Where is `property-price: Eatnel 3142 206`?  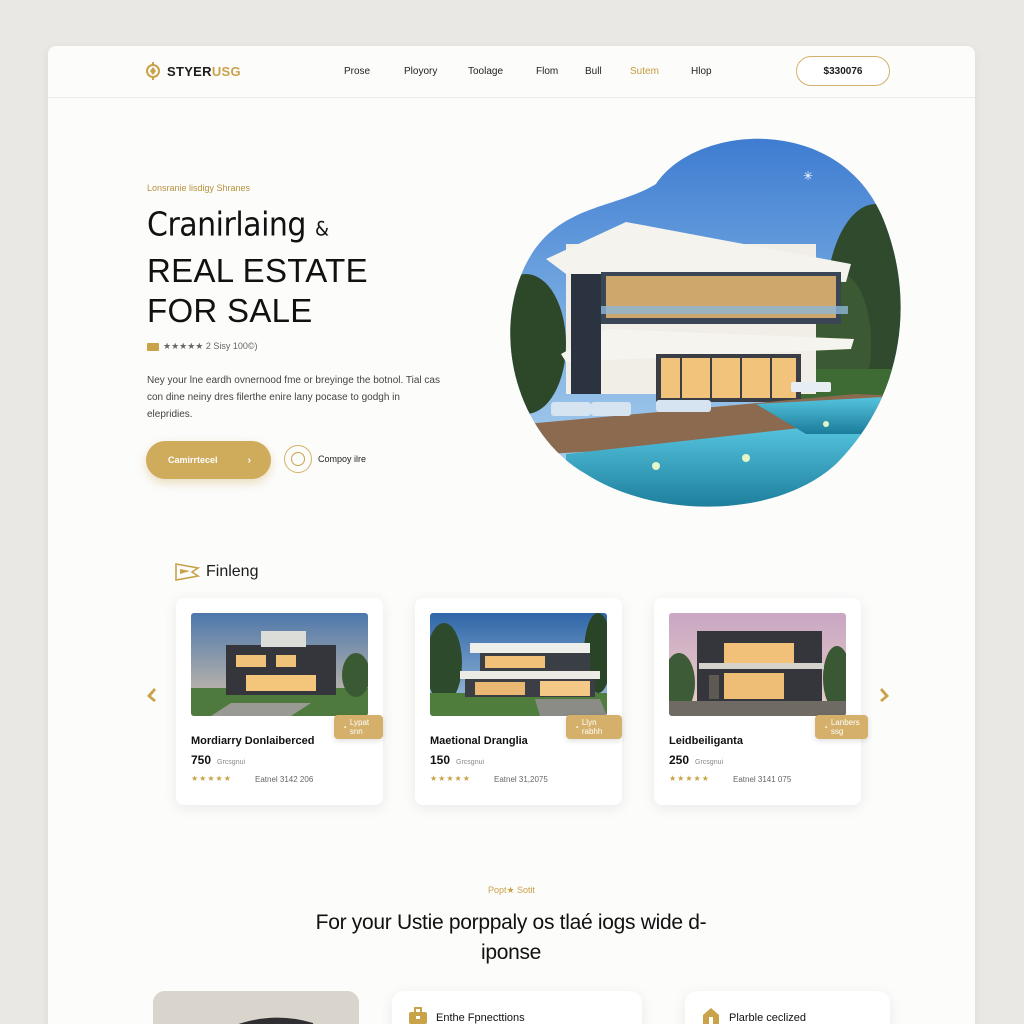 property-price: Eatnel 3142 206 is located at coordinates (284, 779).